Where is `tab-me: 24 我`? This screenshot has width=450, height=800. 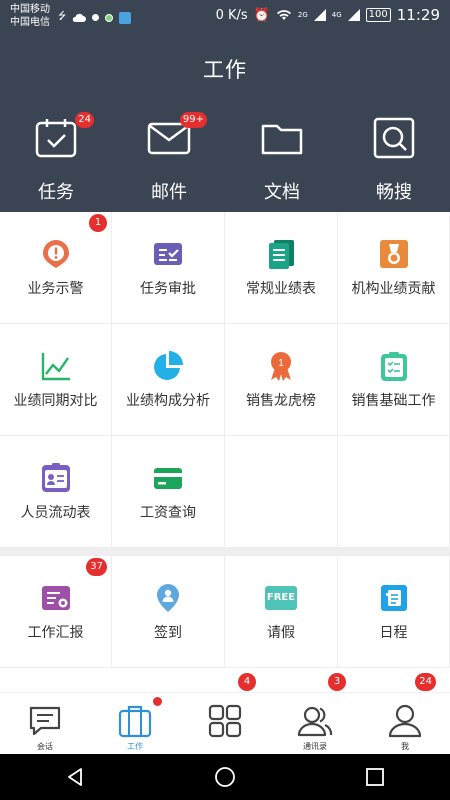
tab-me: 24 我 is located at coordinates (405, 713).